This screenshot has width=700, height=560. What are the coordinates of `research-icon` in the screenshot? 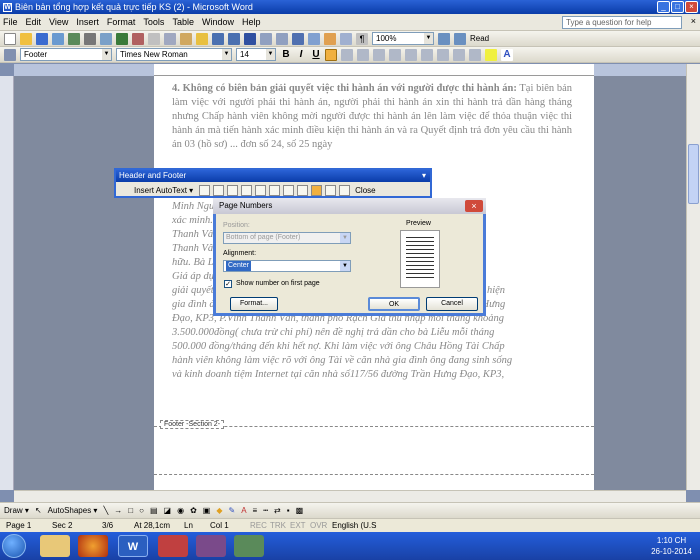 It's located at (138, 38).